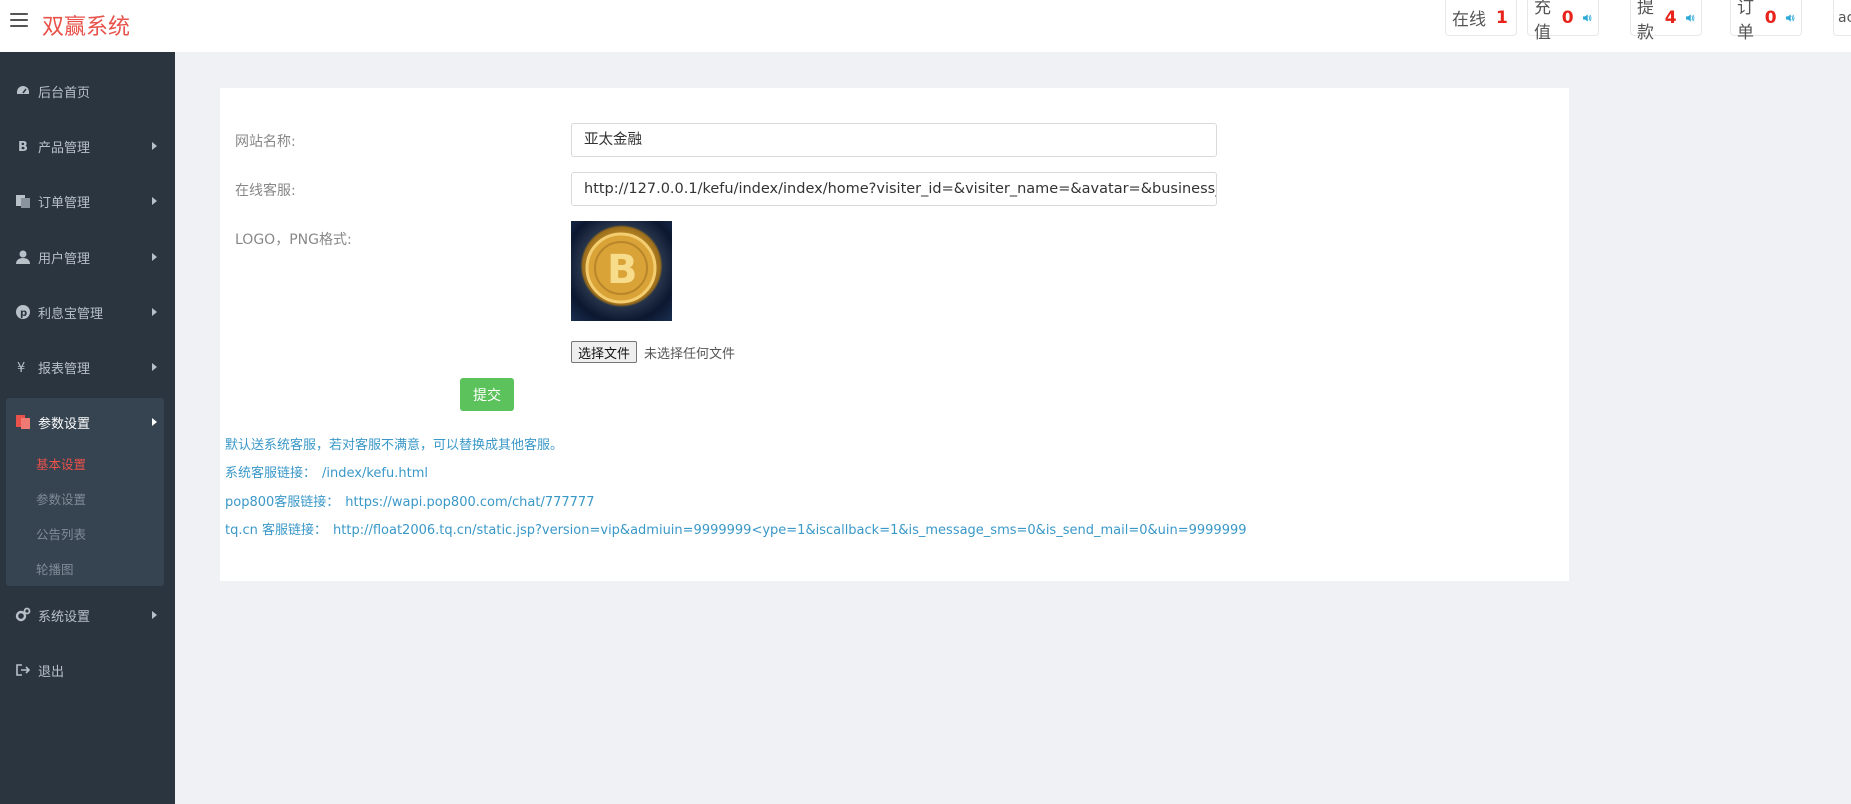 This screenshot has height=804, width=1851. What do you see at coordinates (271, 473) in the screenshot?
I see `info-system-key: 系统客服链接：` at bounding box center [271, 473].